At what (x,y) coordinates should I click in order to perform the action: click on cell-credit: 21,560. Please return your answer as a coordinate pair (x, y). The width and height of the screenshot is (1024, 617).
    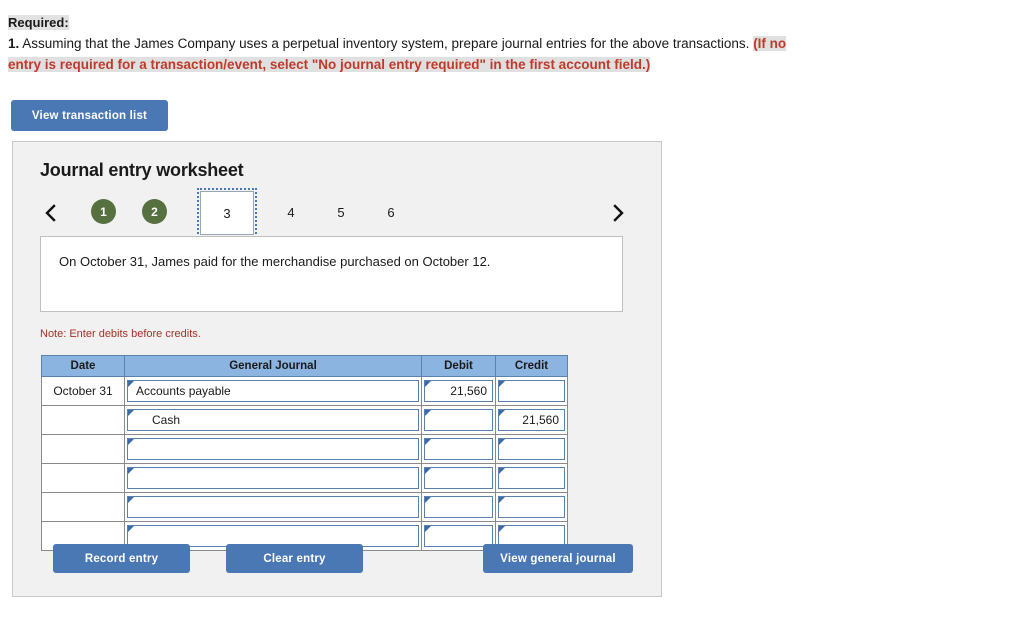
    Looking at the image, I should click on (531, 420).